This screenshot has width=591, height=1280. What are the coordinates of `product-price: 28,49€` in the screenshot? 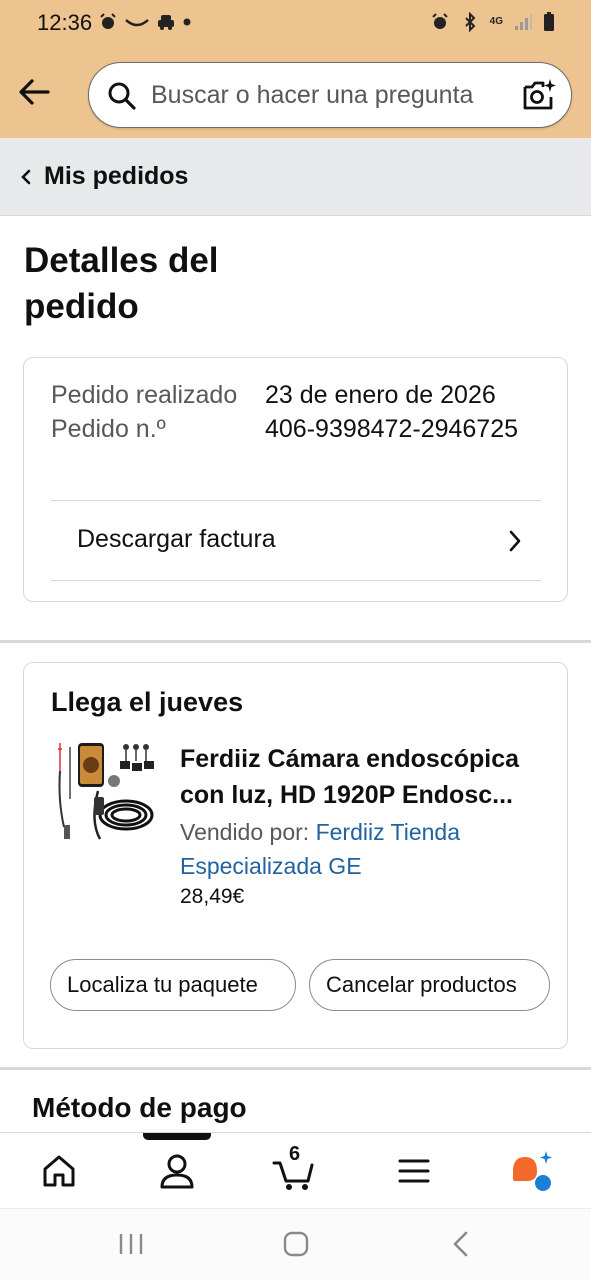 It's located at (212, 896).